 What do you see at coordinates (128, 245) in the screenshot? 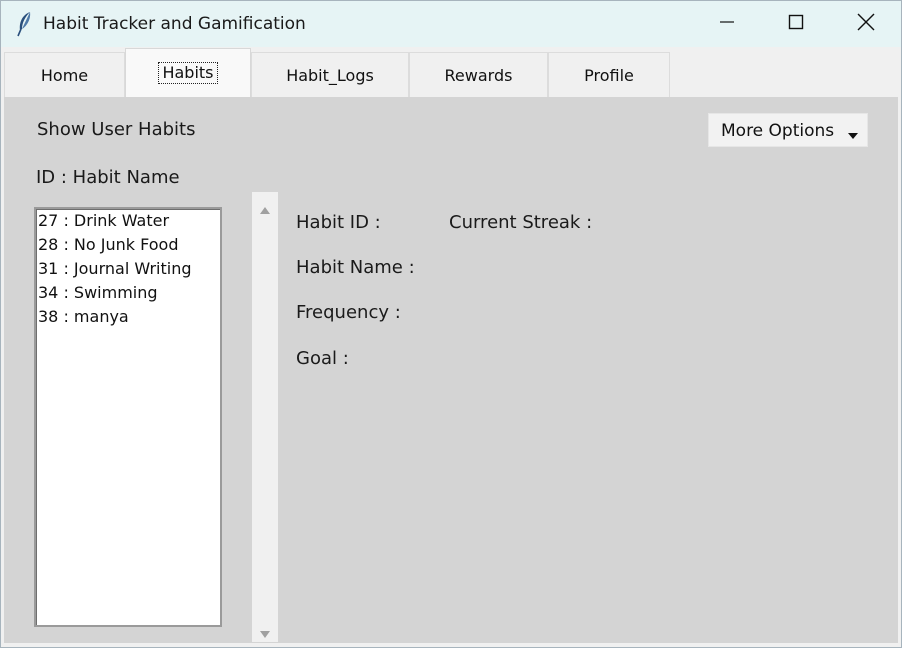
I see `list-item: 28 : No Junk Food` at bounding box center [128, 245].